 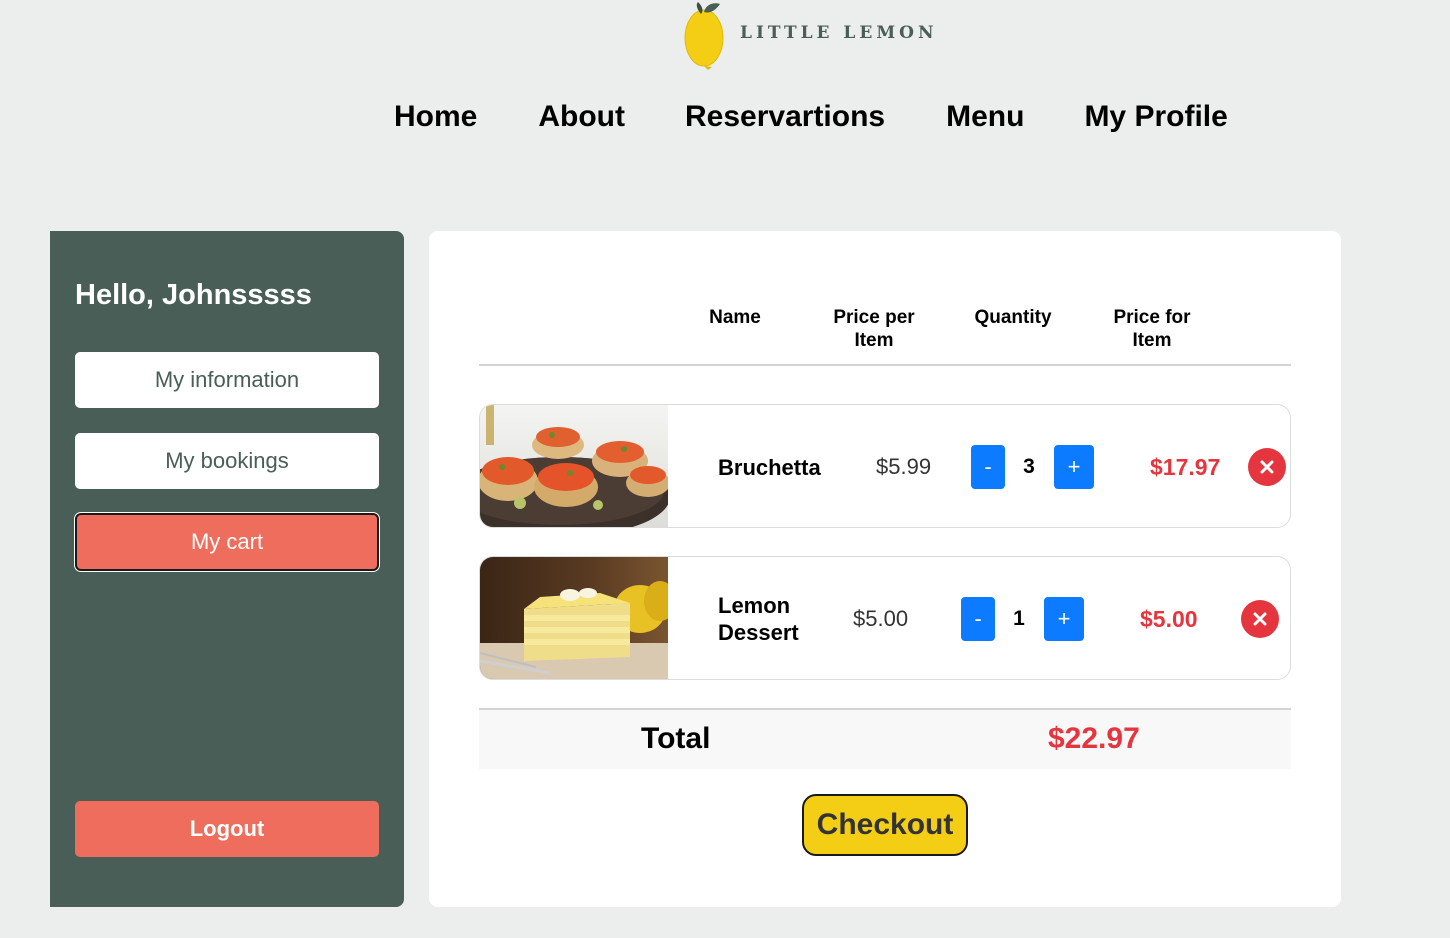 I want to click on my-information-button: My information, so click(x=227, y=380).